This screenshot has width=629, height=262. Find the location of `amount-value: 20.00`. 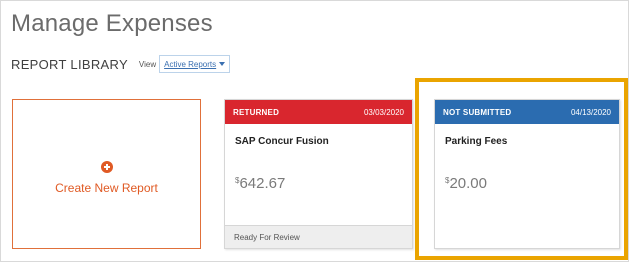

amount-value: 20.00 is located at coordinates (468, 183).